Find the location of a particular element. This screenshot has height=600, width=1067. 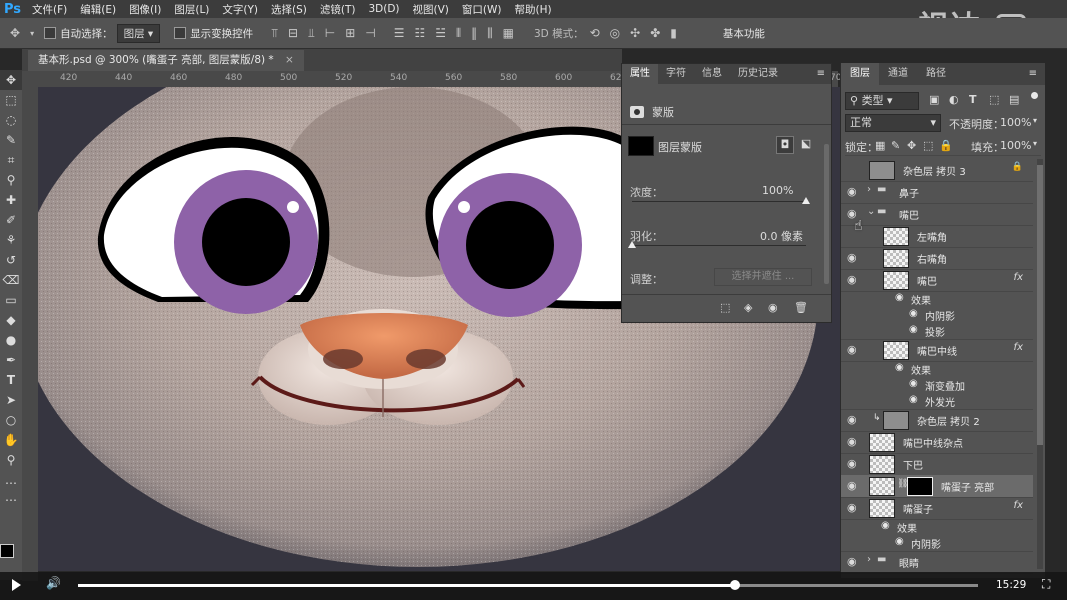

add-vector-mask-icon: ⬕ is located at coordinates (806, 144).